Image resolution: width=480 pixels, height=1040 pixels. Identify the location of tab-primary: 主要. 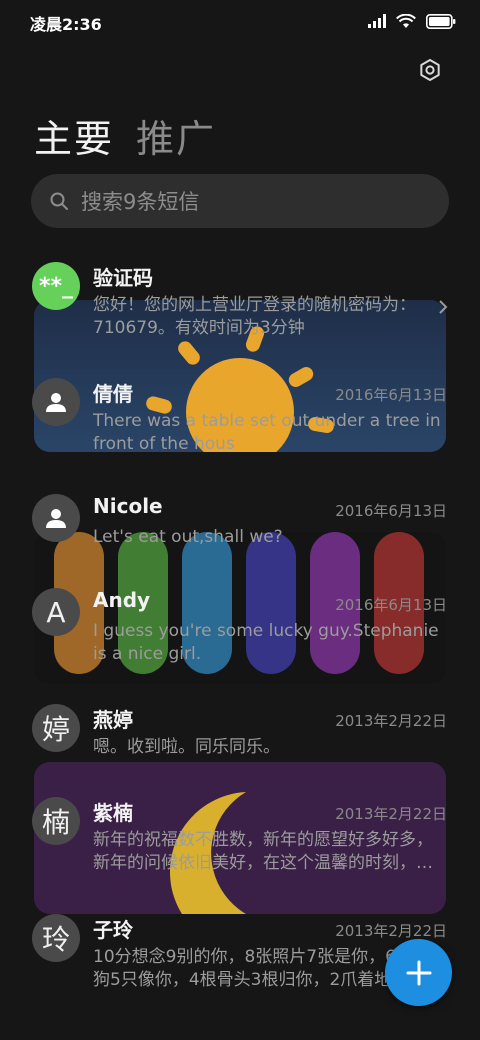
(74, 135).